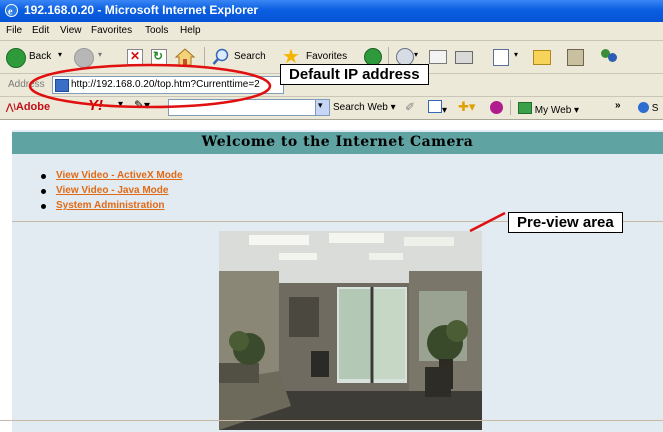 The image size is (663, 432). What do you see at coordinates (71, 30) in the screenshot?
I see `menu-view: View` at bounding box center [71, 30].